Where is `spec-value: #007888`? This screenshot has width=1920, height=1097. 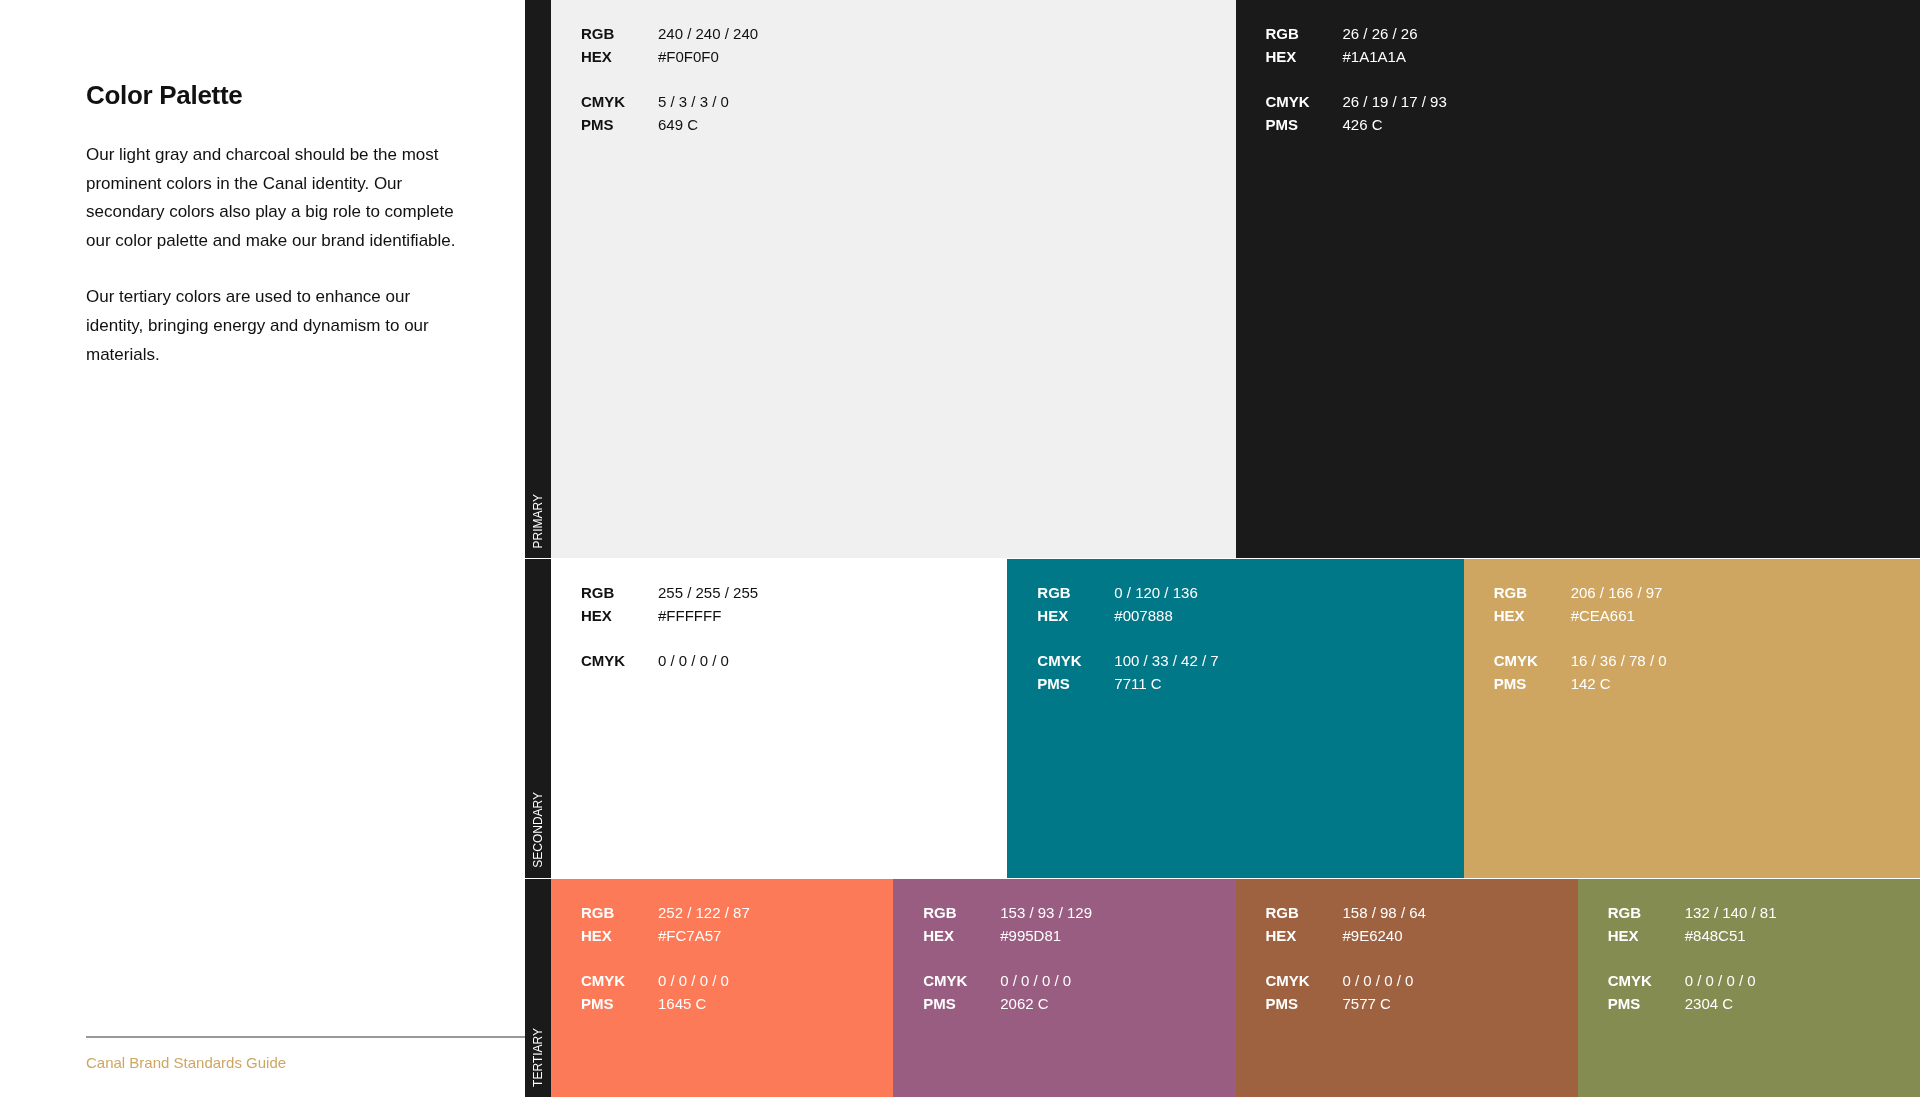 spec-value: #007888 is located at coordinates (1143, 616).